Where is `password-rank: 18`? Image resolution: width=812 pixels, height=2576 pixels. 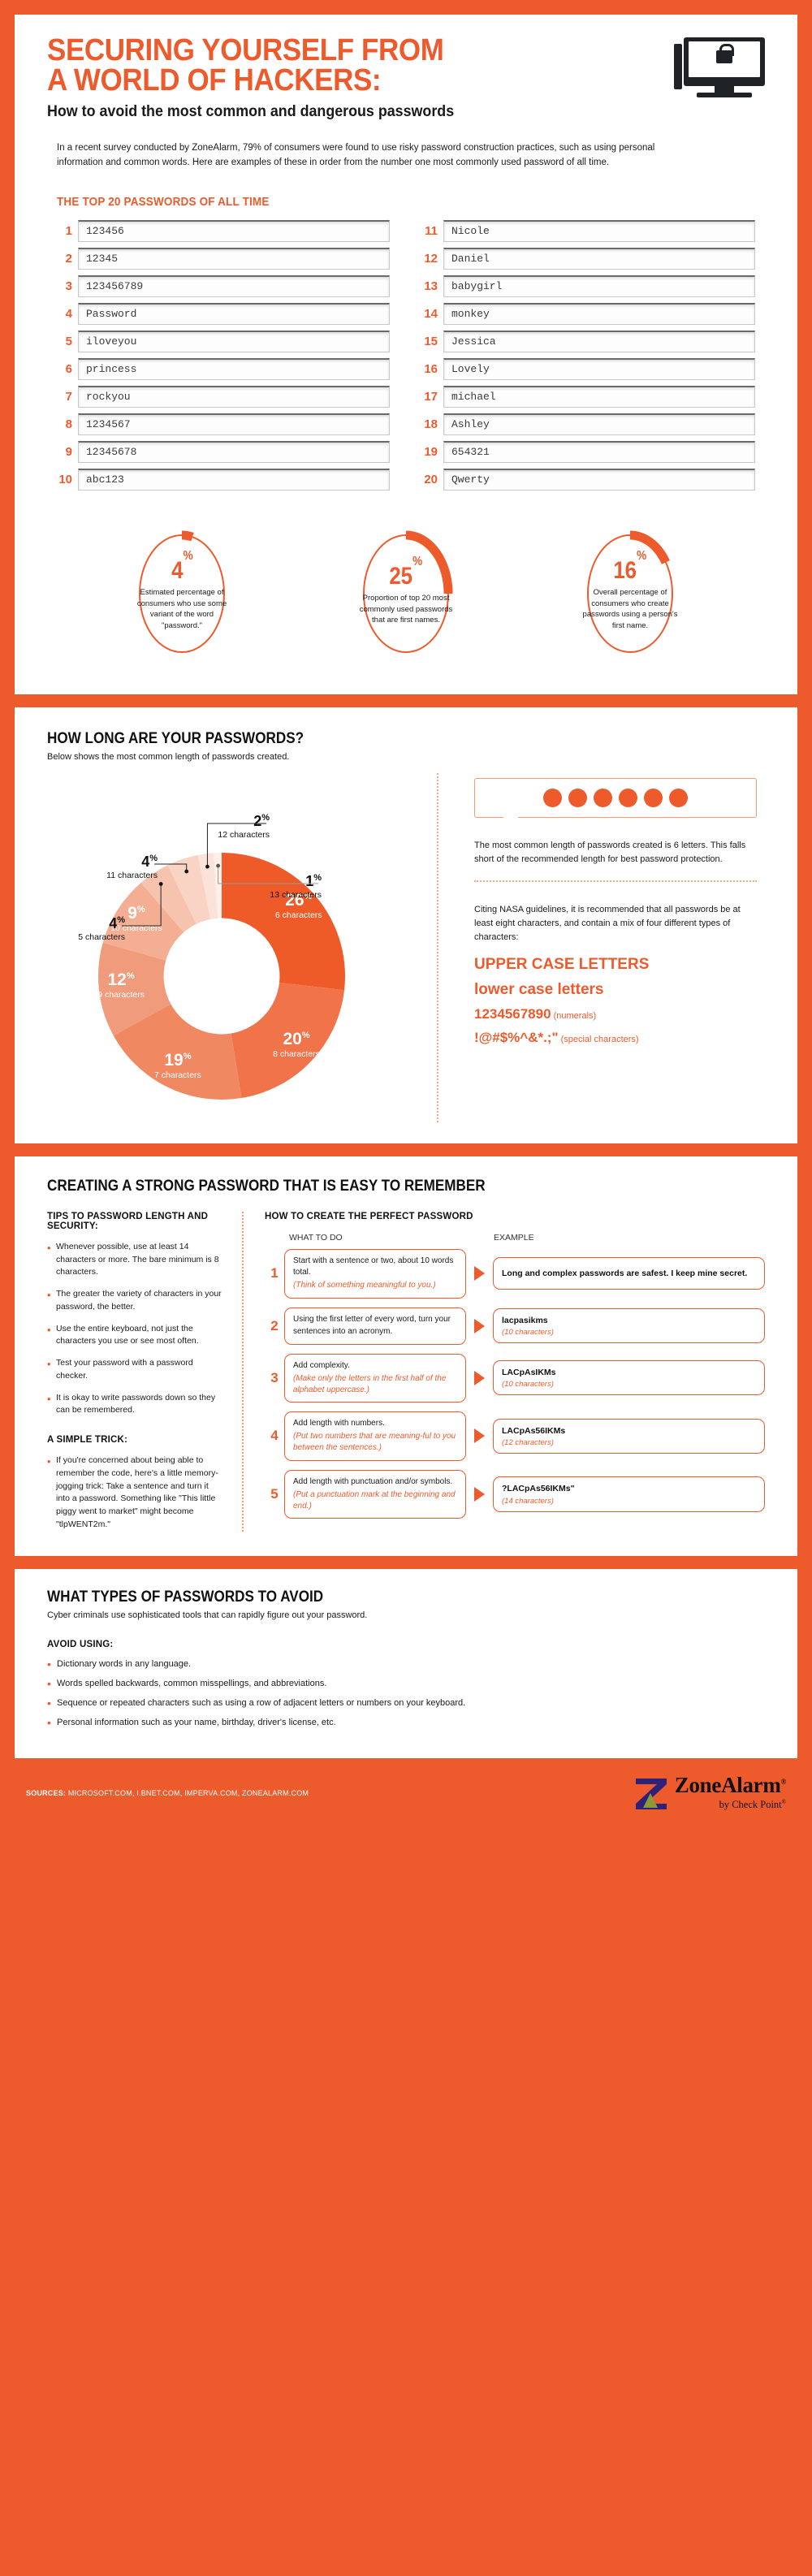 password-rank: 18 is located at coordinates (431, 424).